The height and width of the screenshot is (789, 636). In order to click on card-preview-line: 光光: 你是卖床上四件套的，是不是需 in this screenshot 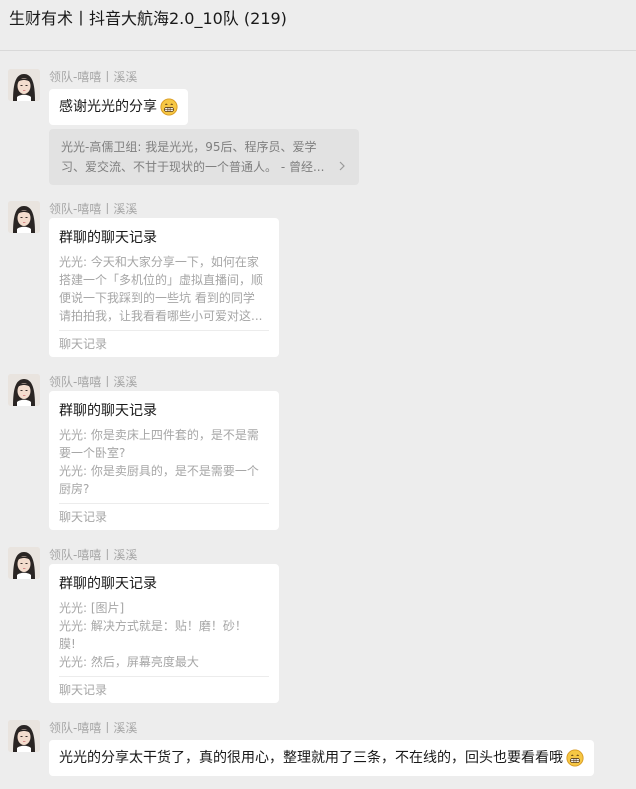, I will do `click(159, 435)`.